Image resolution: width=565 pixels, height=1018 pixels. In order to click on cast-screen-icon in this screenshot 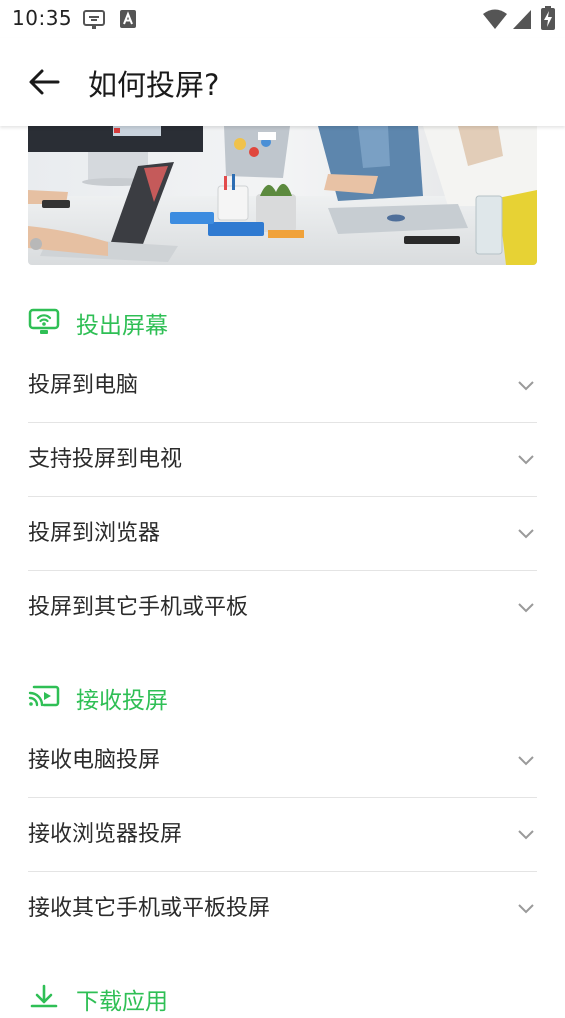, I will do `click(44, 321)`.